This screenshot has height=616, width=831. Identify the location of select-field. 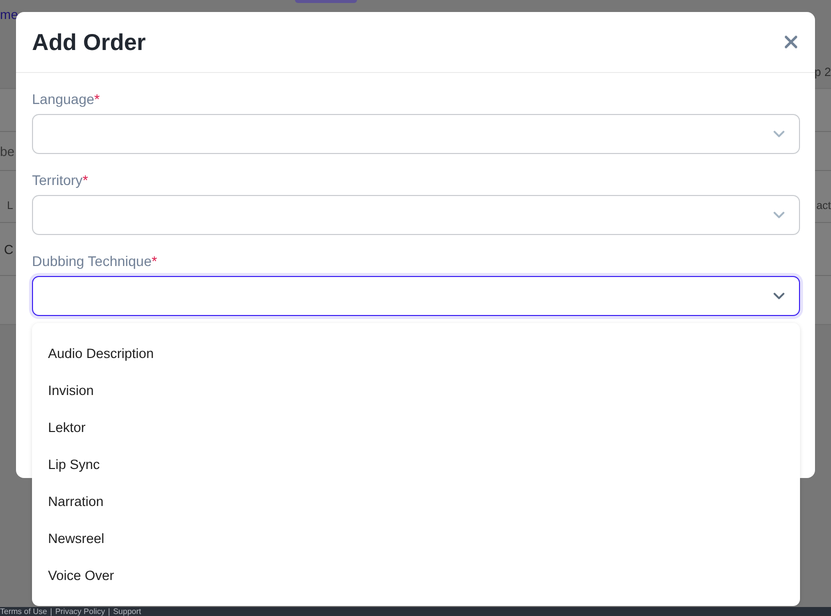
(416, 296).